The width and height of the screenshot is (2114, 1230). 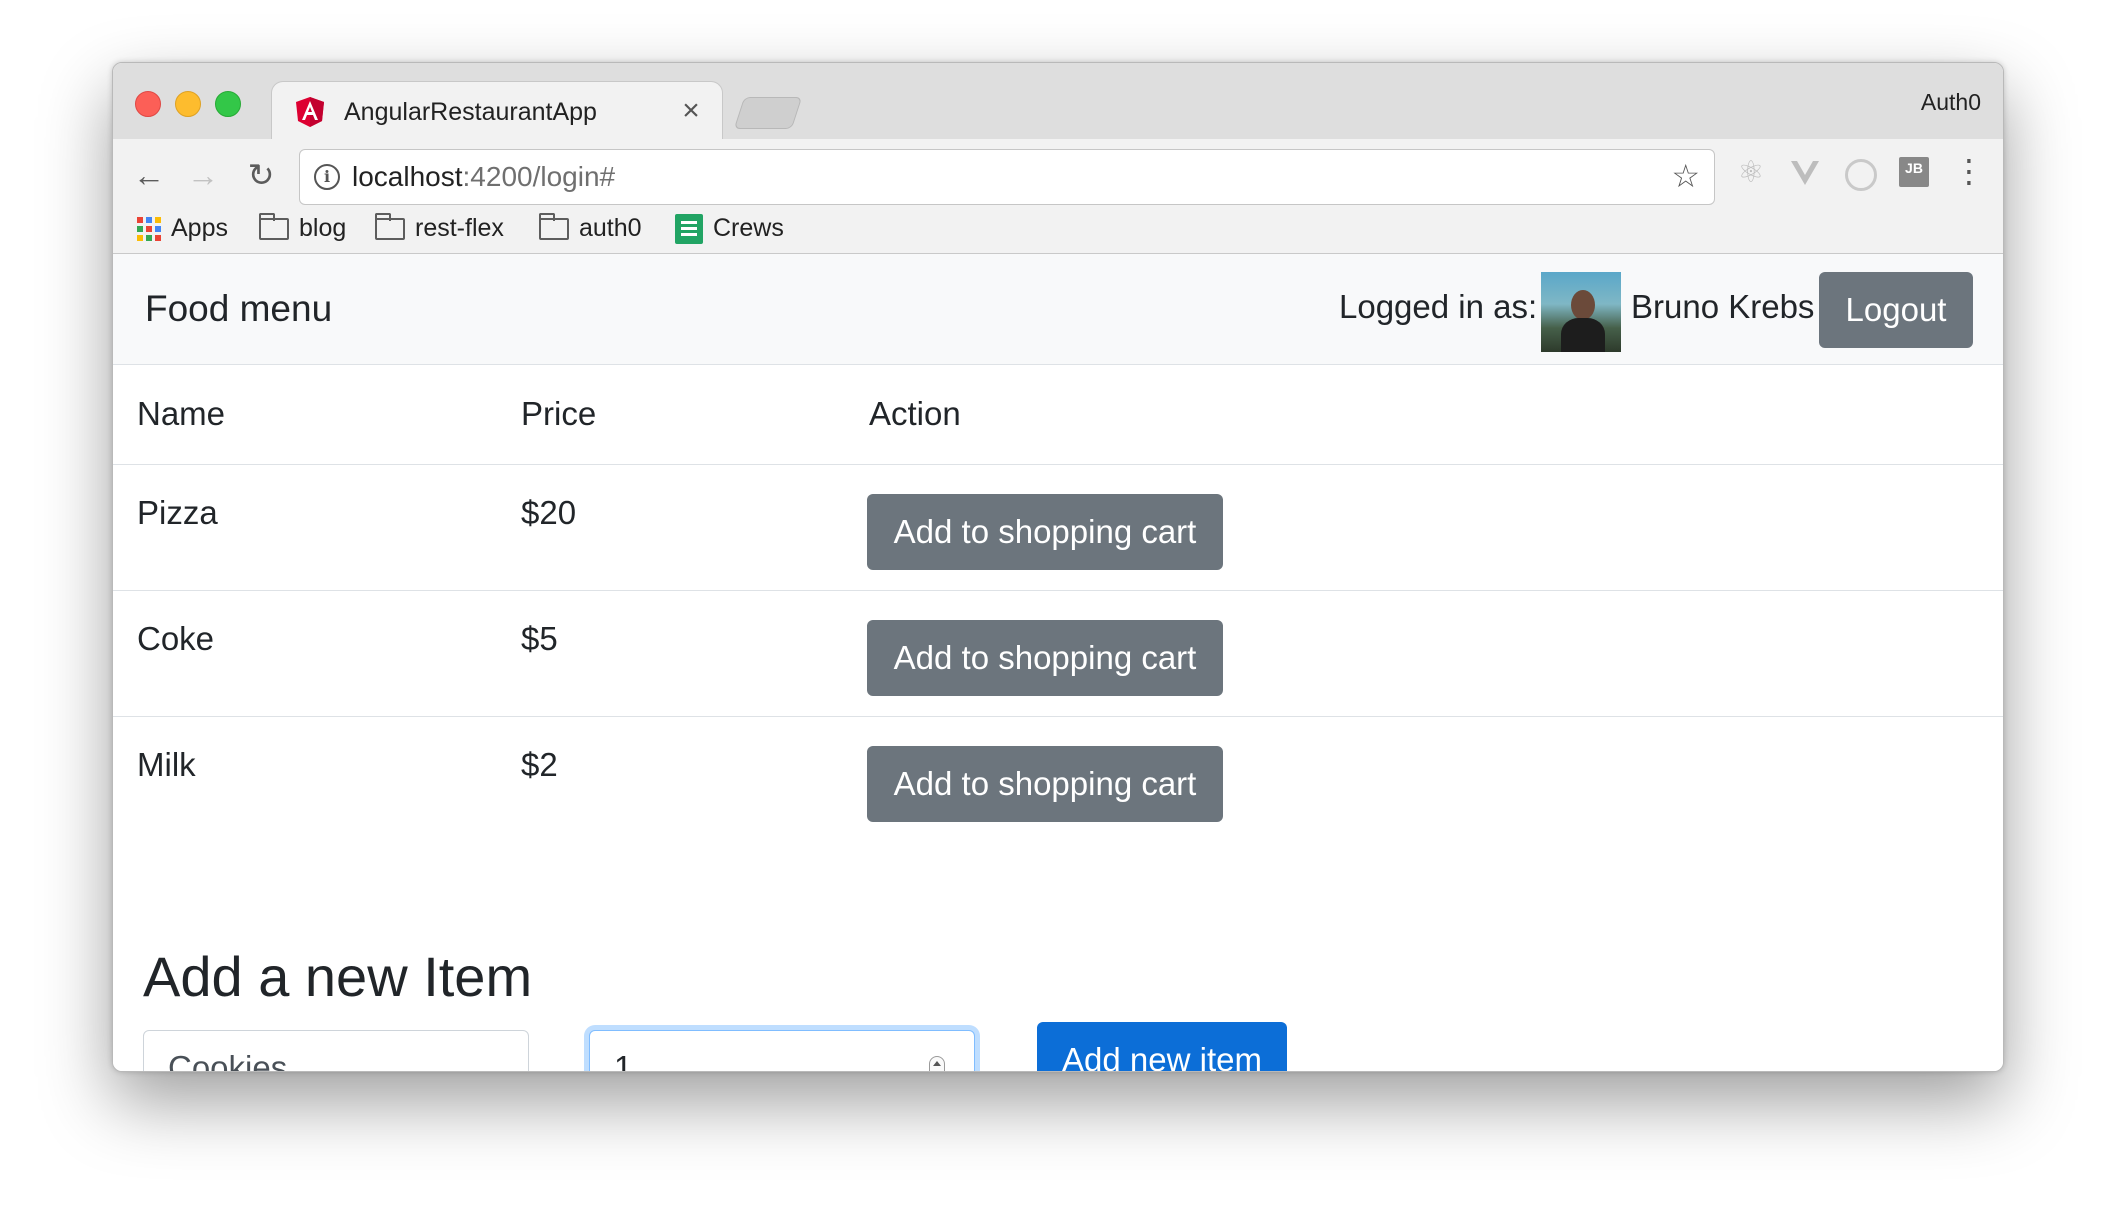 What do you see at coordinates (199, 228) in the screenshot?
I see `bookmark-label: Apps` at bounding box center [199, 228].